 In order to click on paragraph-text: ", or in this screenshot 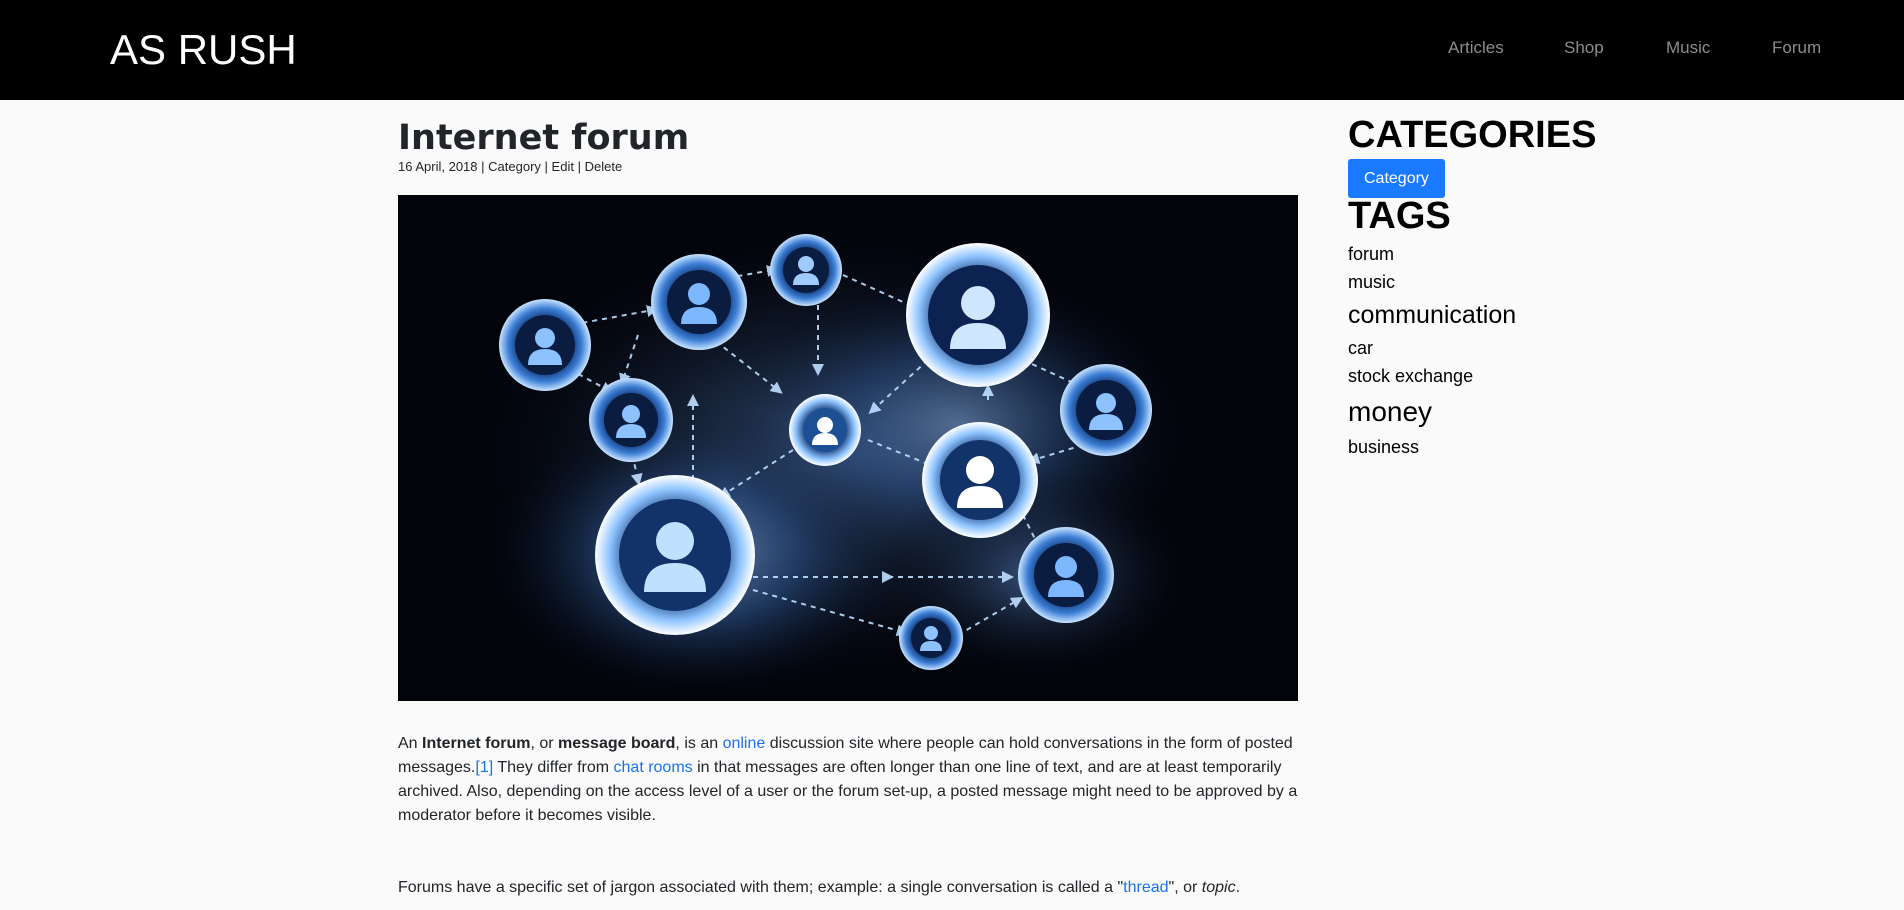, I will do `click(1185, 887)`.